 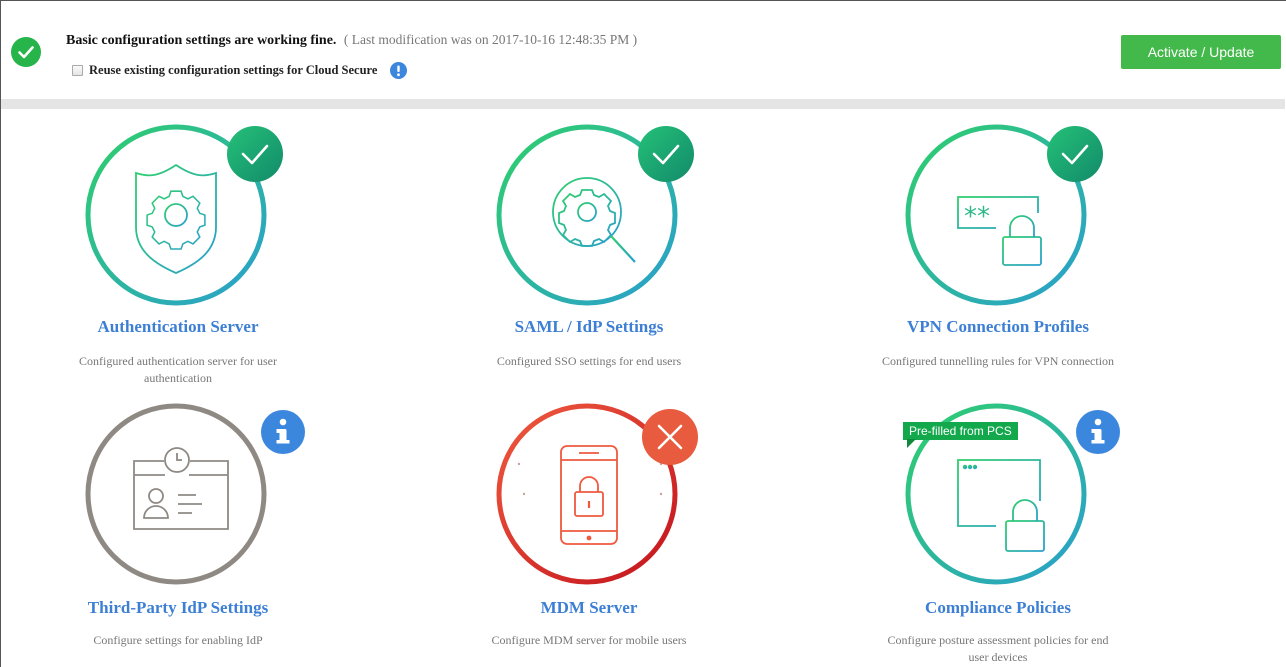 What do you see at coordinates (589, 361) in the screenshot?
I see `tile-description: Configured SSO settings for end users` at bounding box center [589, 361].